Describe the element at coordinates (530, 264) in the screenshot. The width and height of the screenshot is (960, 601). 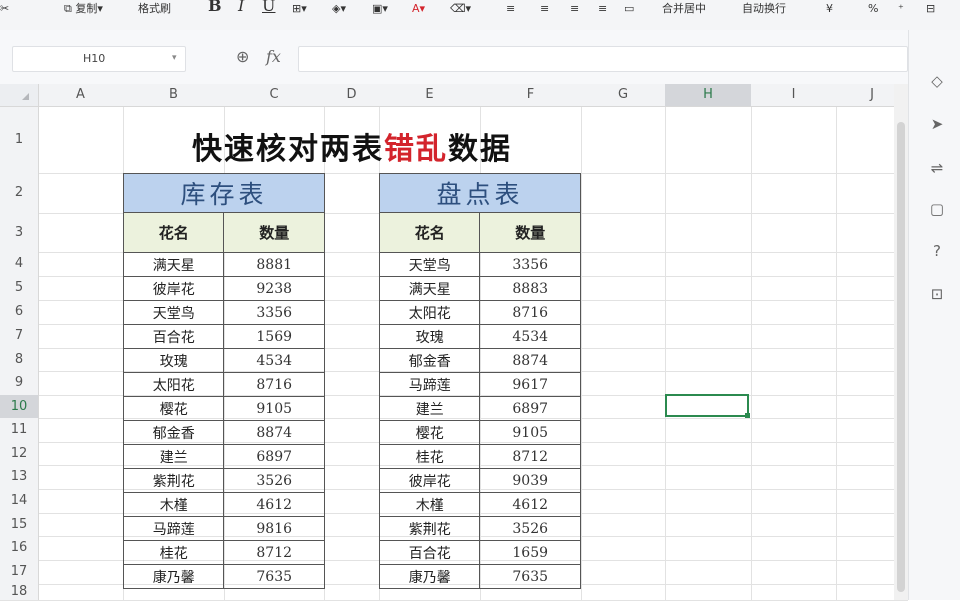
I see `stocktake-quantity-cell: 3356` at that location.